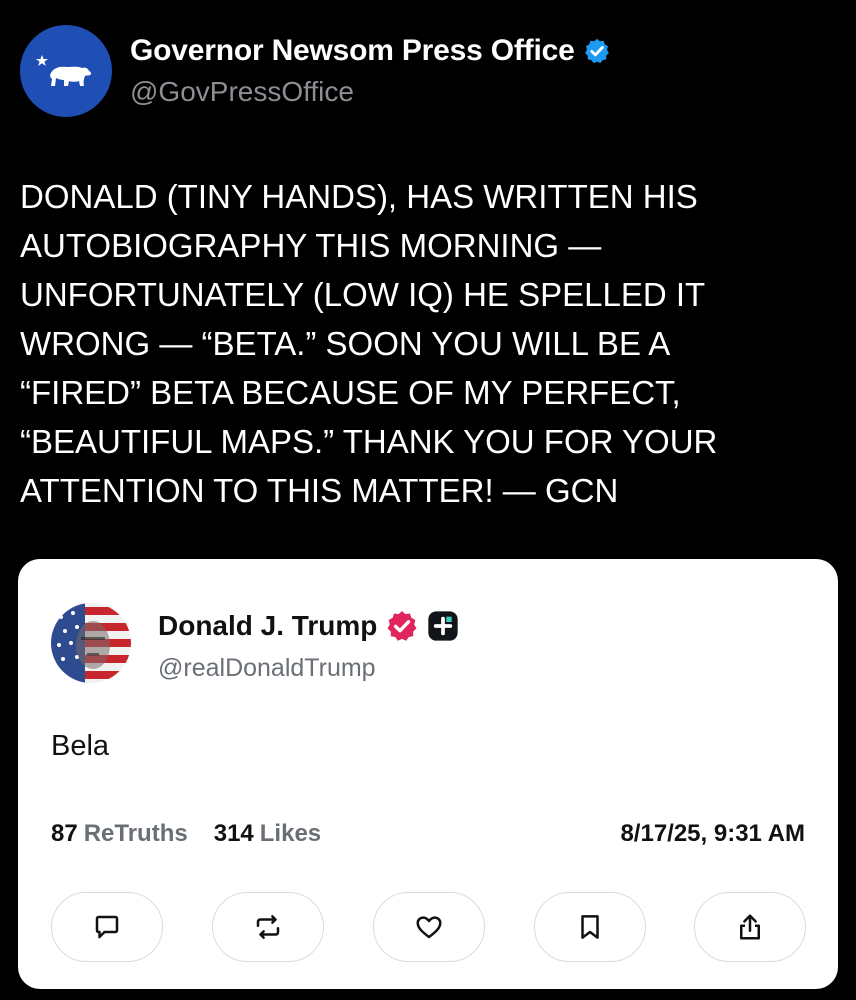 This screenshot has height=1000, width=856. I want to click on embedded-author-handle: @realDonaldTrump, so click(267, 668).